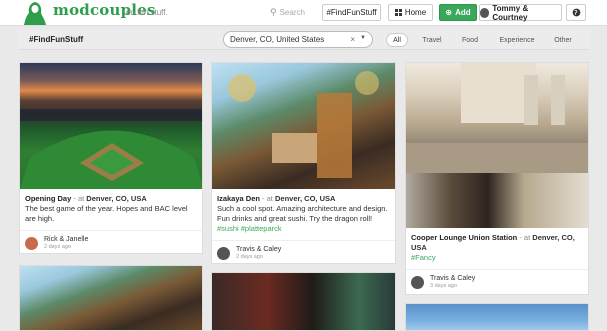 The height and width of the screenshot is (331, 607). I want to click on category-other: Other, so click(563, 40).